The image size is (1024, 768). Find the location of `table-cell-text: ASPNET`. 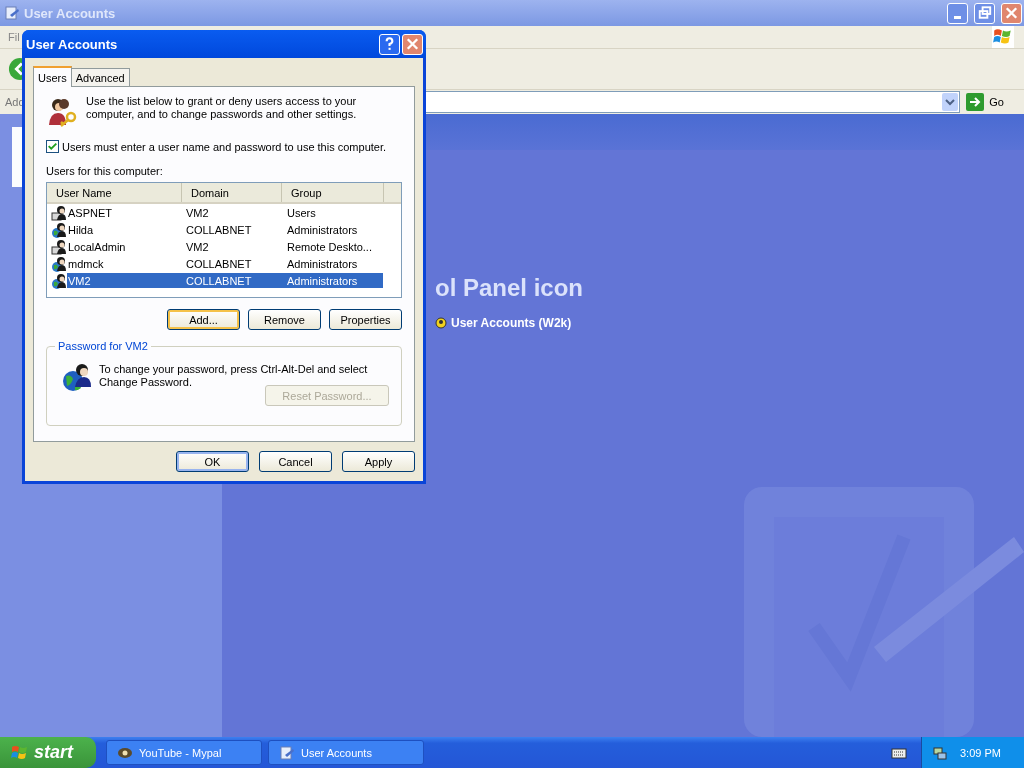

table-cell-text: ASPNET is located at coordinates (90, 212).